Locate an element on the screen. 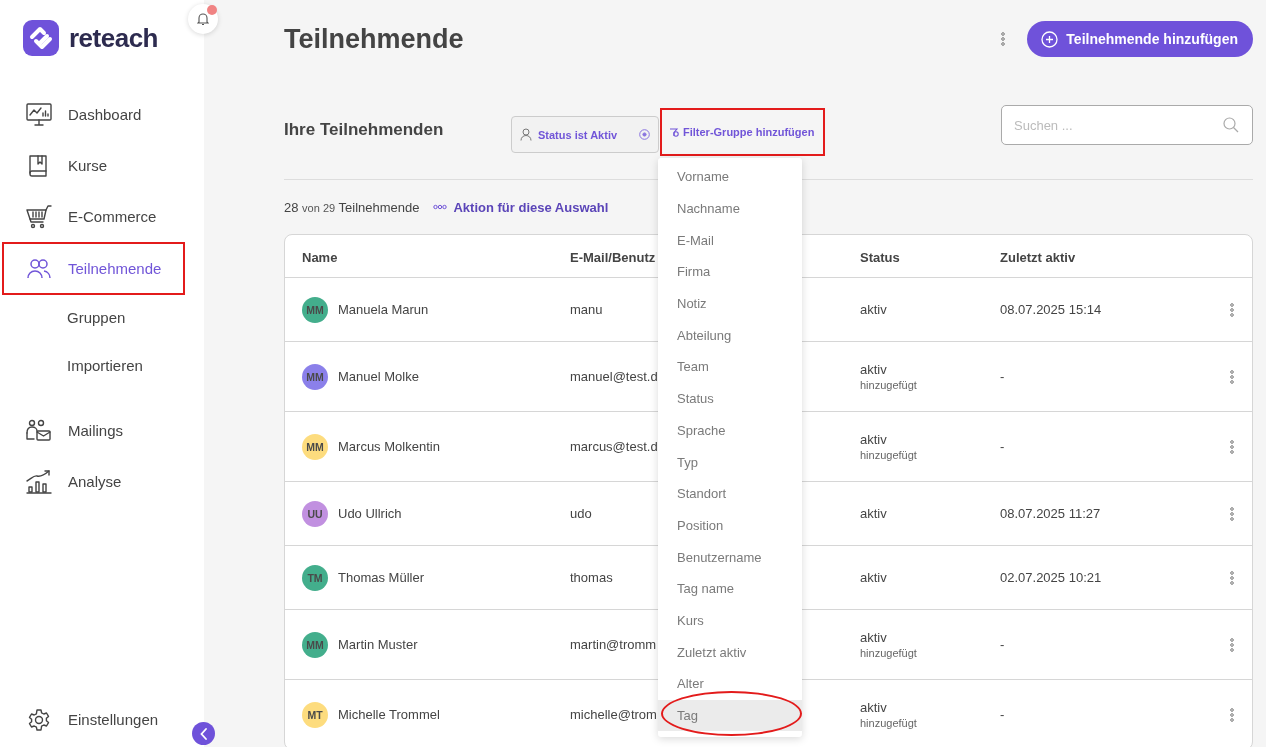 The width and height of the screenshot is (1266, 747). bulk-action-link: Aktion für diese Auswahl is located at coordinates (521, 207).